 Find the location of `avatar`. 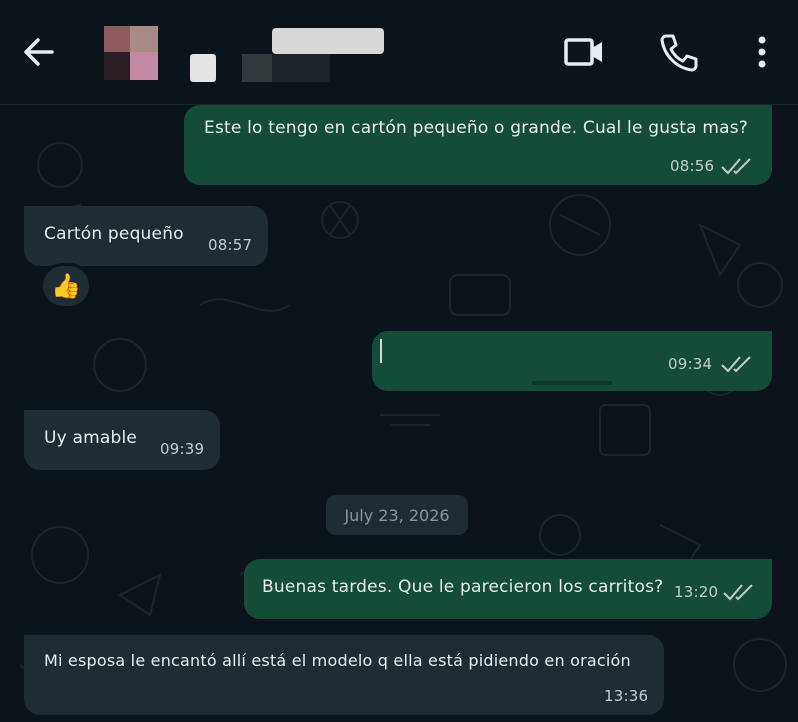

avatar is located at coordinates (132, 54).